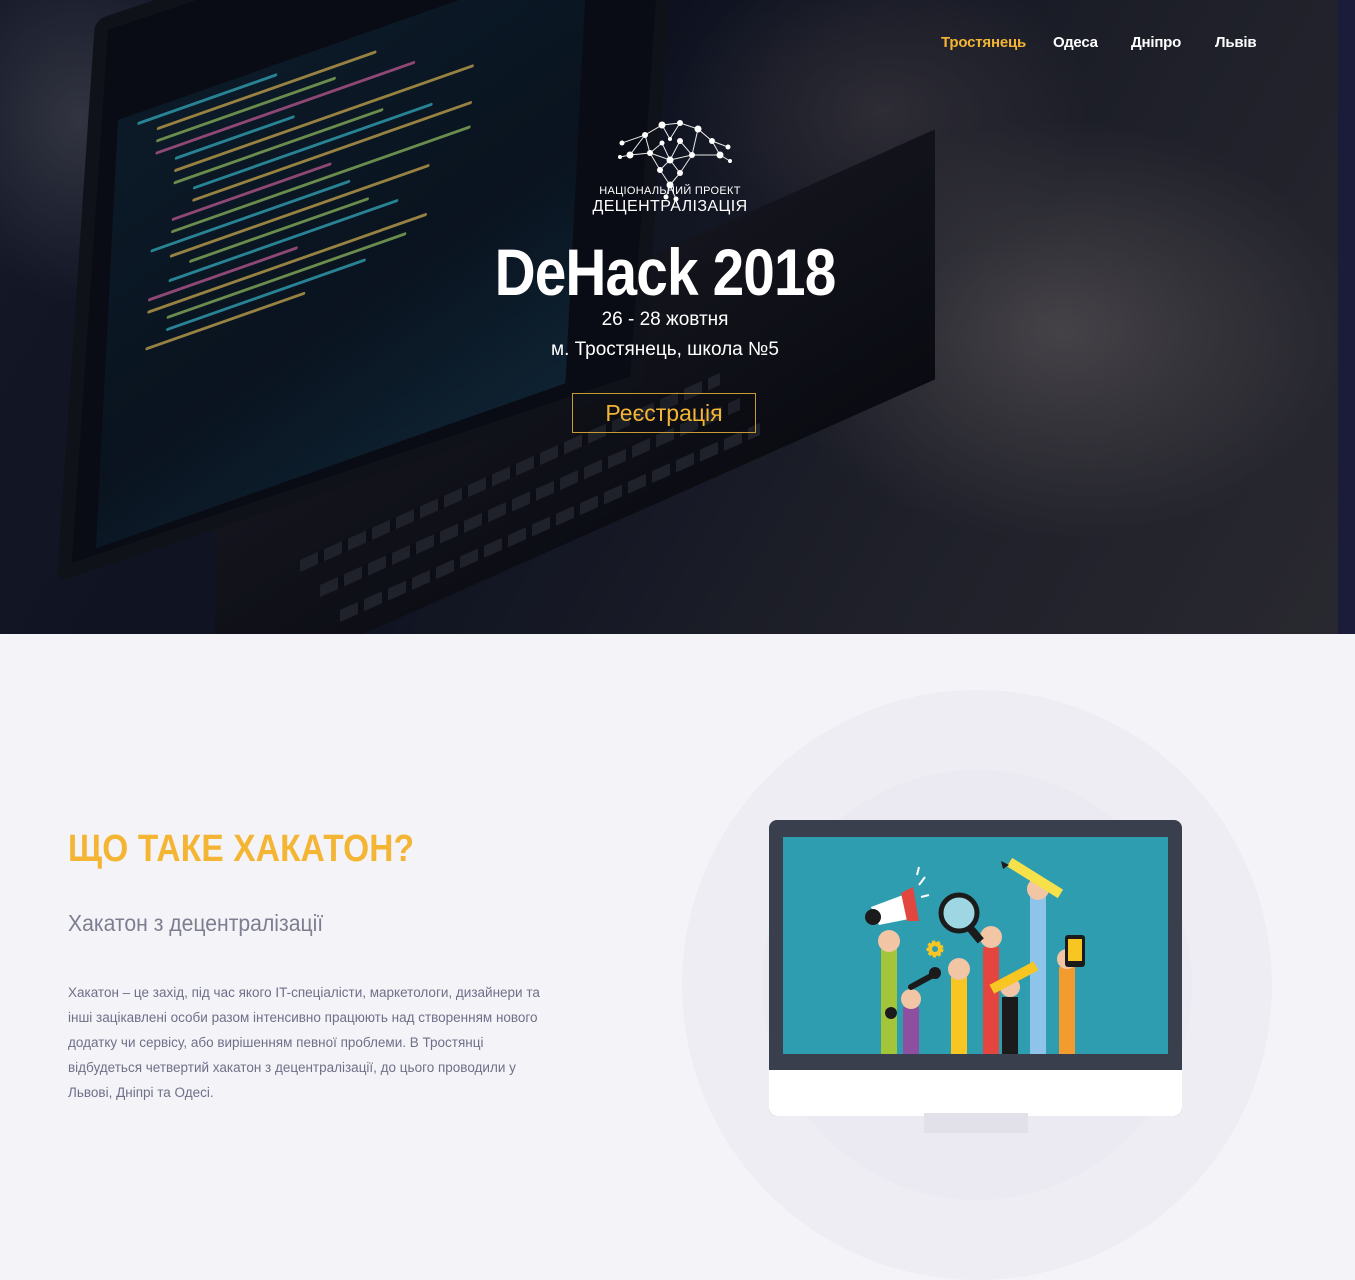 The image size is (1355, 1280). What do you see at coordinates (1075, 42) in the screenshot?
I see `nav-item-odesa: Одеса` at bounding box center [1075, 42].